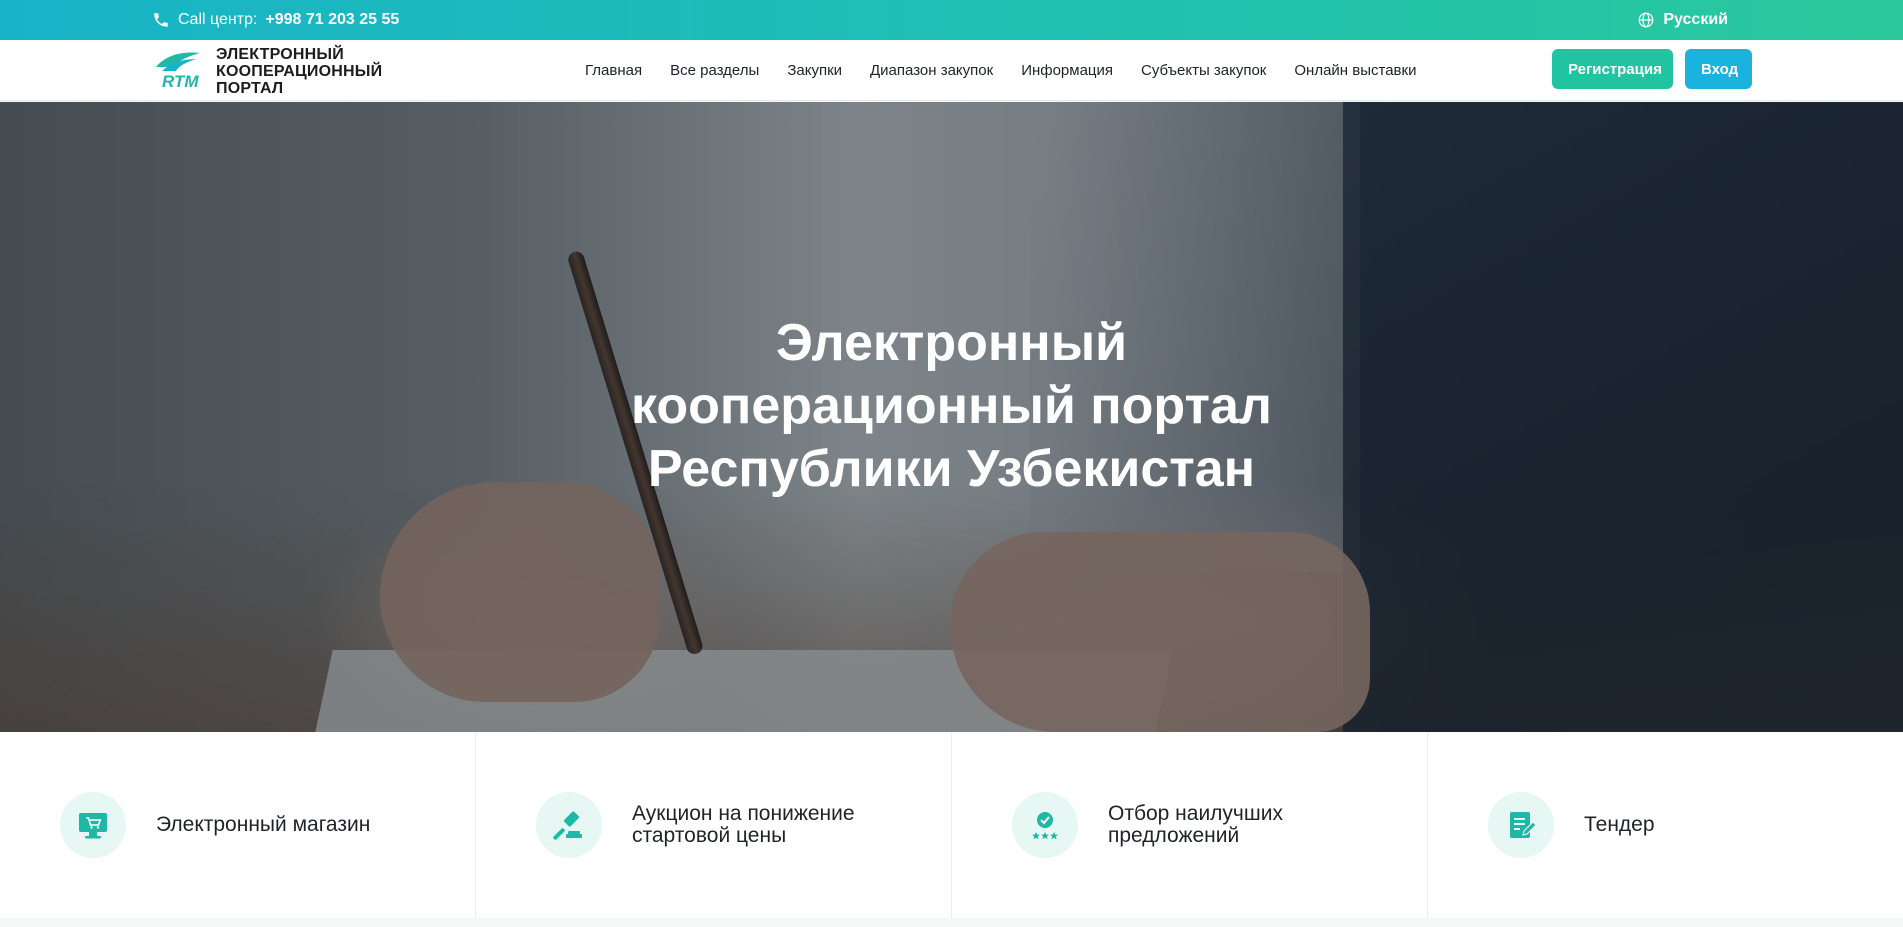 Image resolution: width=1903 pixels, height=927 pixels. I want to click on category-label: Тендер, so click(1619, 824).